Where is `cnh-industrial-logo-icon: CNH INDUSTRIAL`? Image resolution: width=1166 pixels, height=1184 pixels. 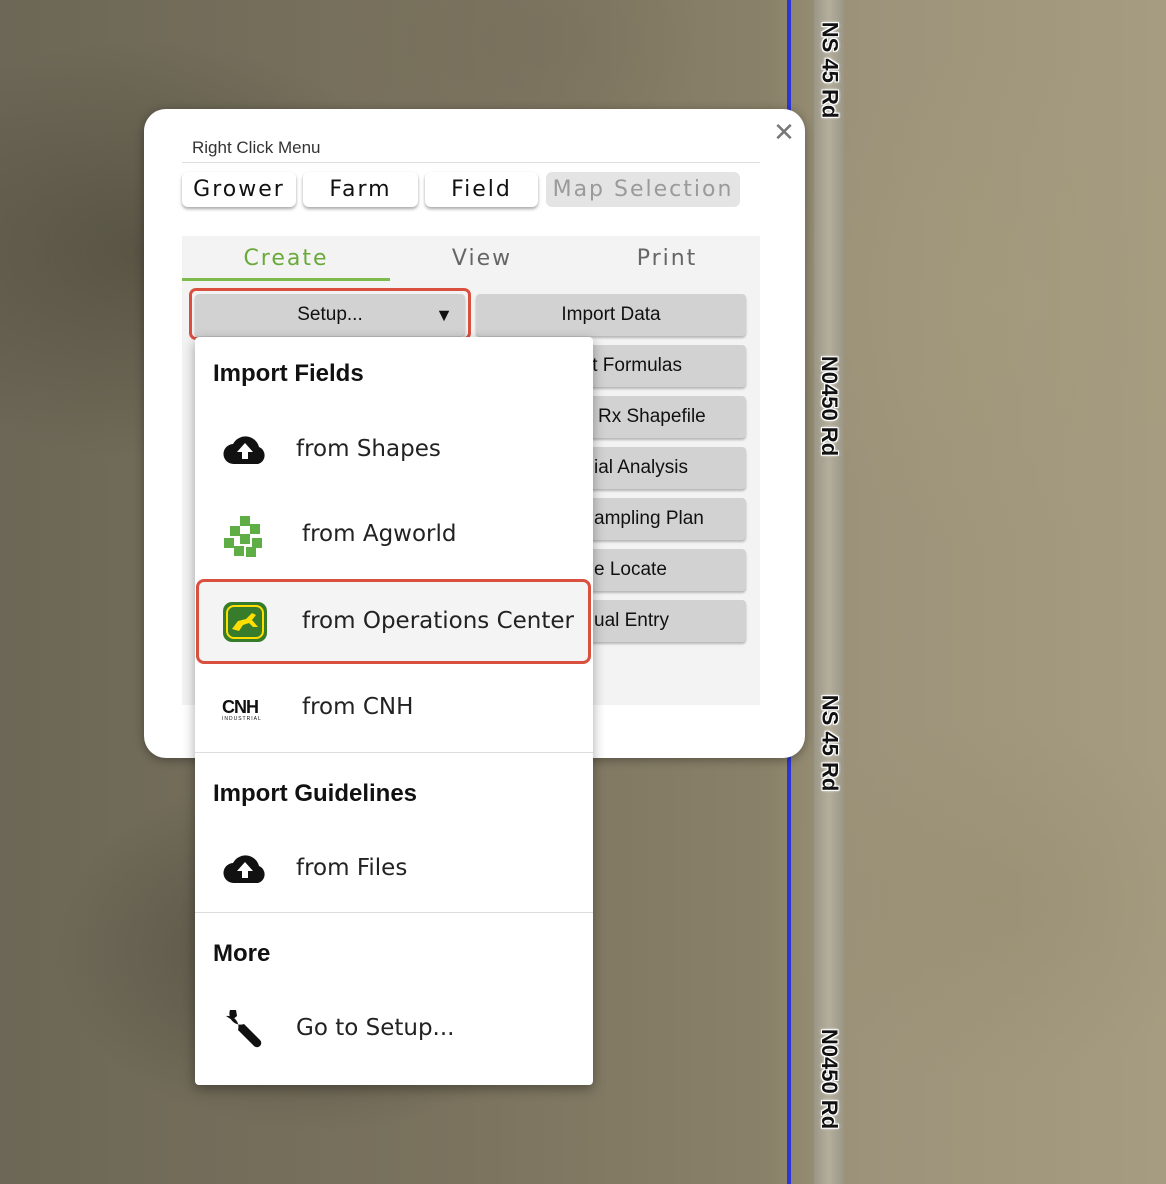
cnh-industrial-logo-icon: CNH INDUSTRIAL is located at coordinates (245, 711).